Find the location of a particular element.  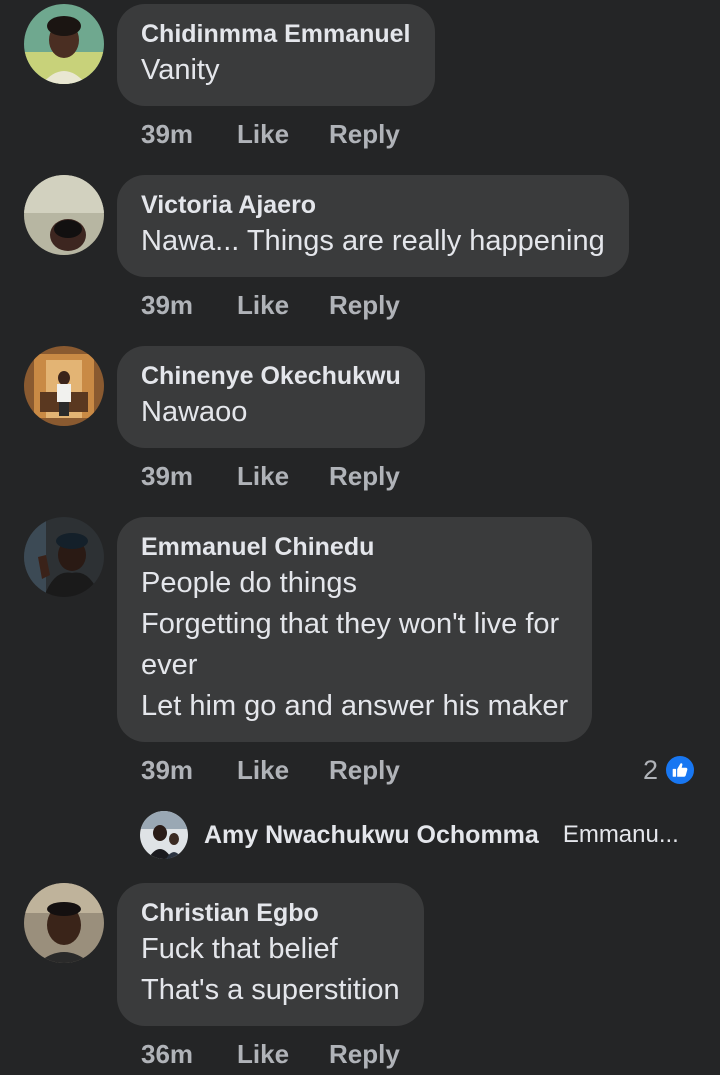

comment-bubble: Chinenye Okechukwu Nawaoo is located at coordinates (271, 397).